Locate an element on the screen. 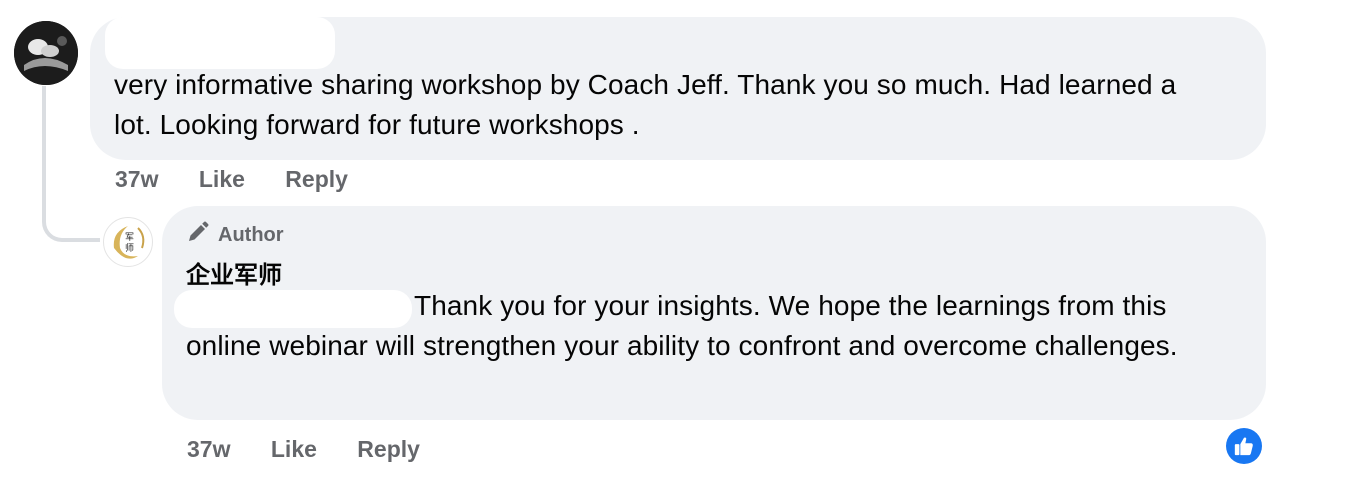 This screenshot has height=488, width=1346. like-thumb-icon is located at coordinates (1244, 446).